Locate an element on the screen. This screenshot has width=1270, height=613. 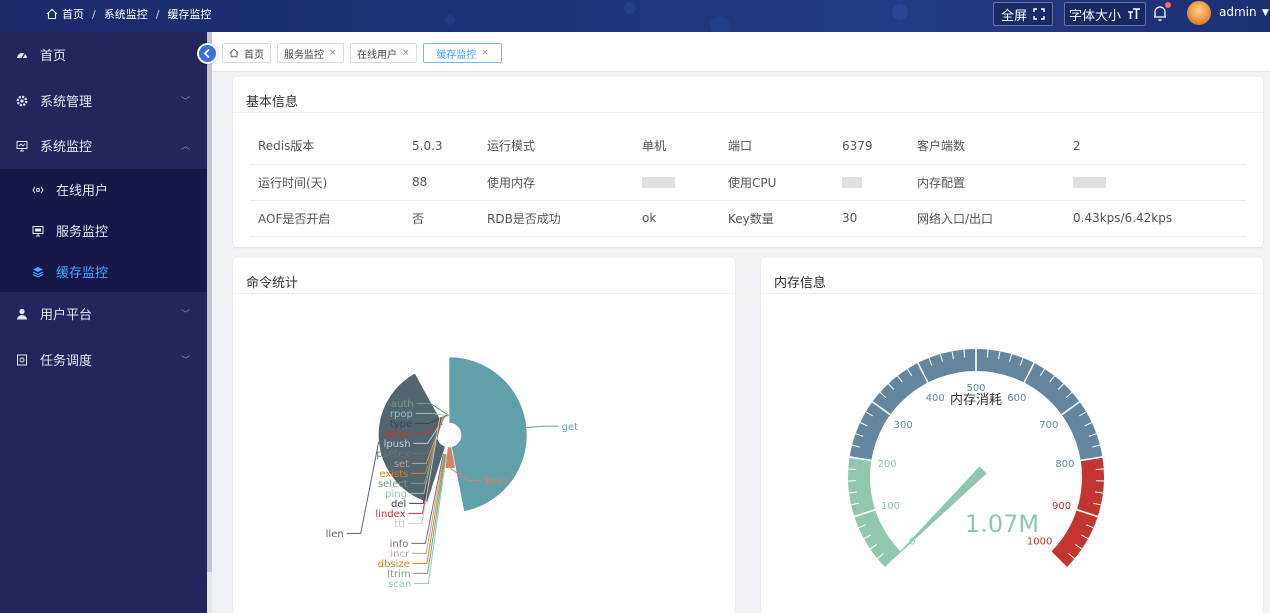
sidebar-item-label: 用户平台 is located at coordinates (66, 315).